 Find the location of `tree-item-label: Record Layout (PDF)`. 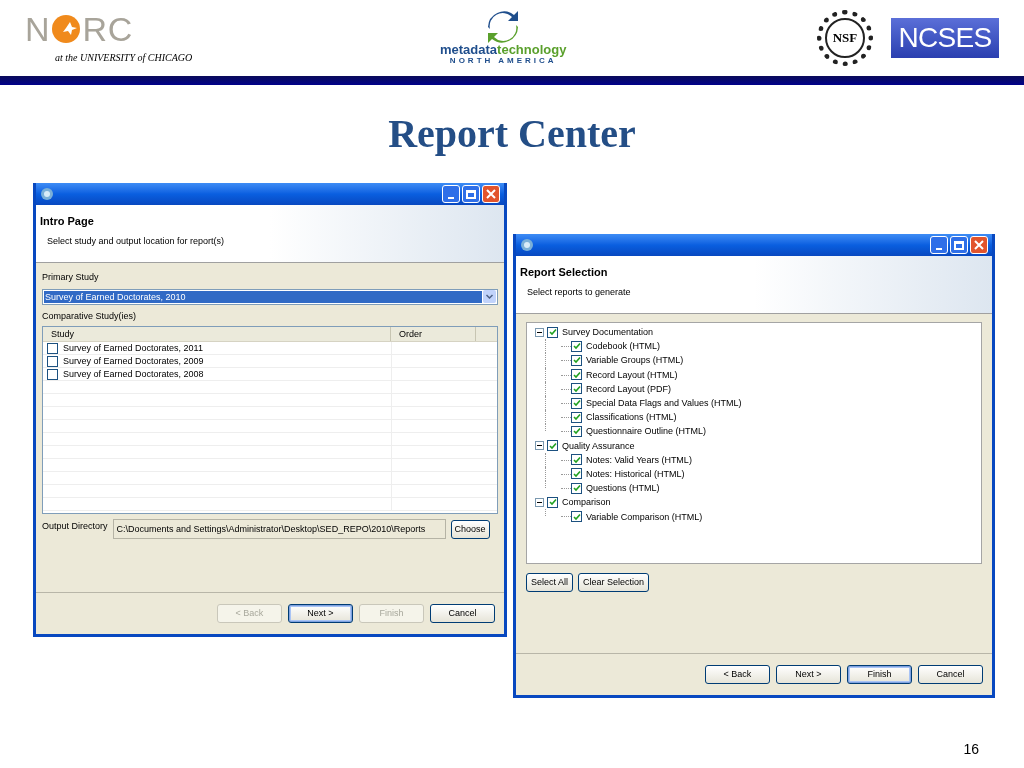

tree-item-label: Record Layout (PDF) is located at coordinates (629, 388).